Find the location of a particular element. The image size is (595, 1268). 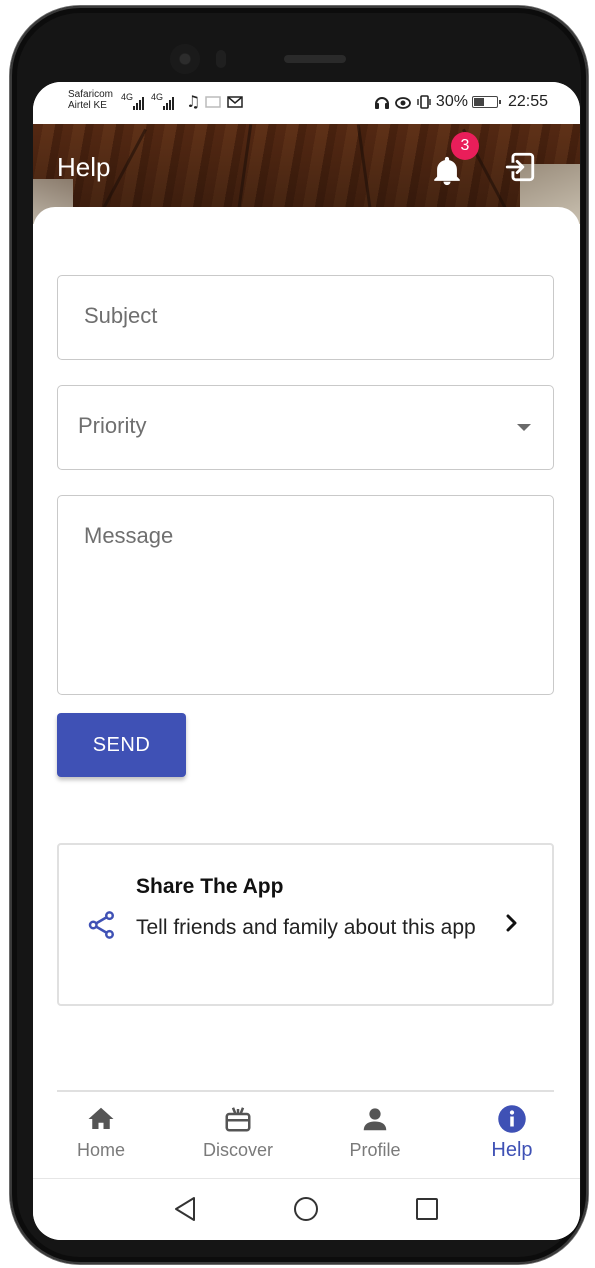

nav-label-discover: Discover is located at coordinates (237, 1150).